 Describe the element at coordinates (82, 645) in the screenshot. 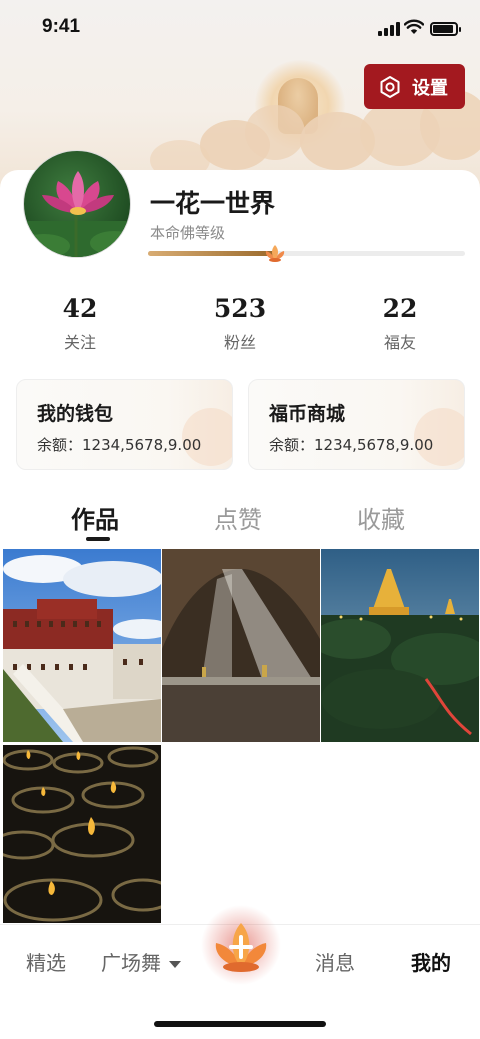

I see `potala-palace-photo` at that location.